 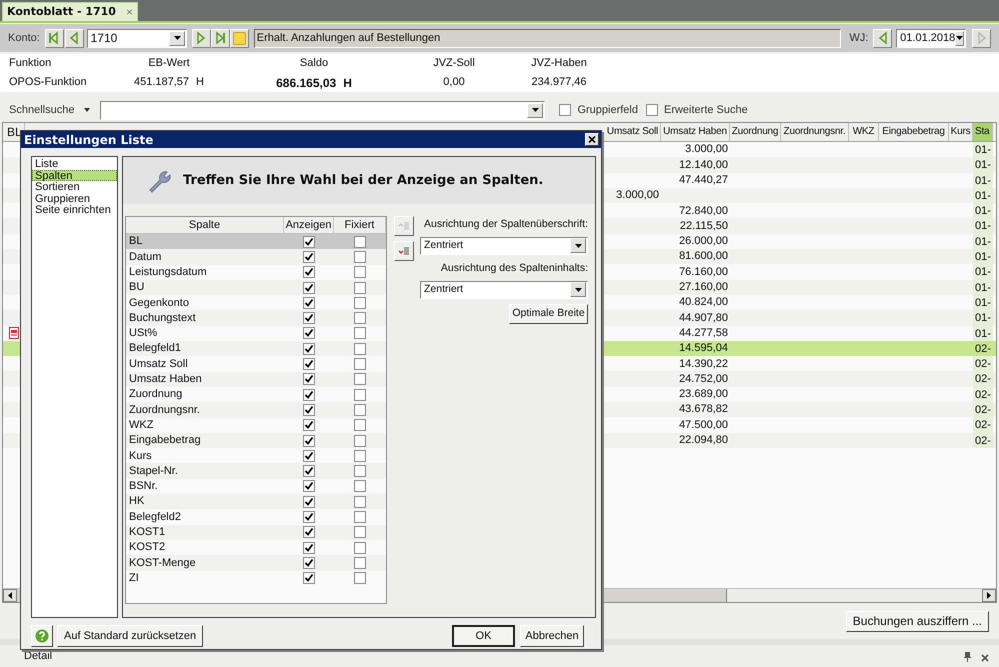 What do you see at coordinates (404, 251) in the screenshot?
I see `move-down-button` at bounding box center [404, 251].